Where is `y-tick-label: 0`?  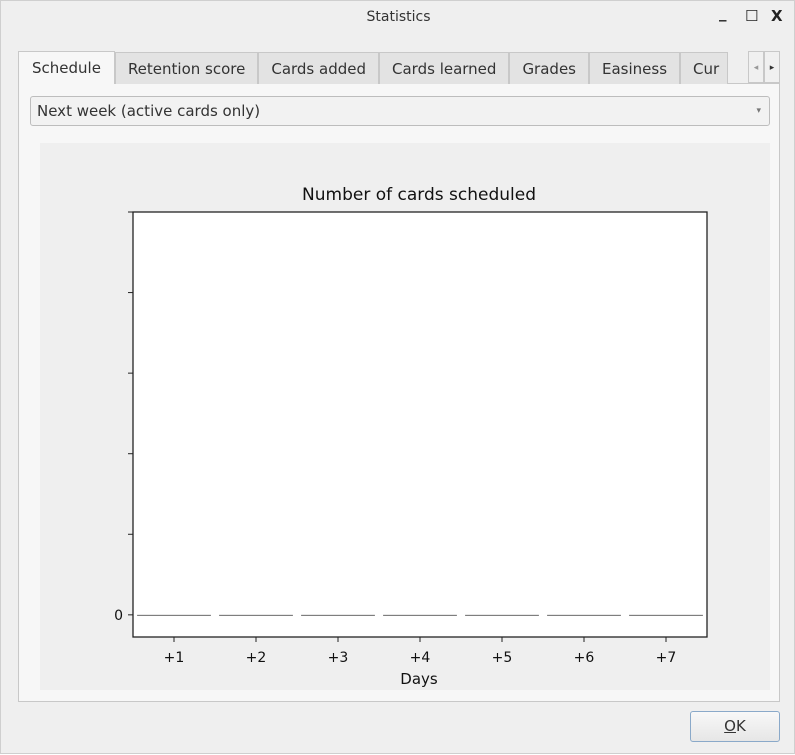 y-tick-label: 0 is located at coordinates (118, 616).